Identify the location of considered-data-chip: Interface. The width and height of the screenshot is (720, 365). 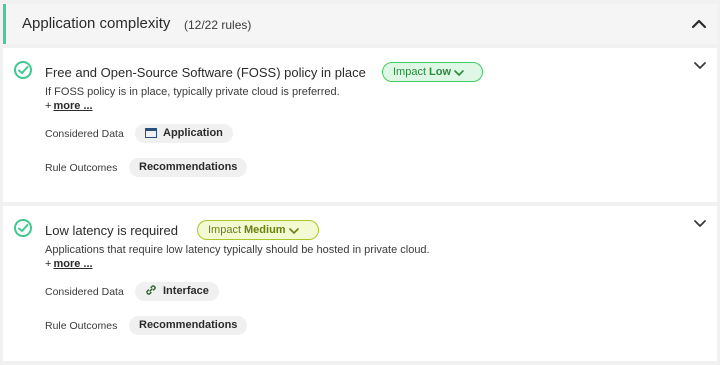
(177, 291).